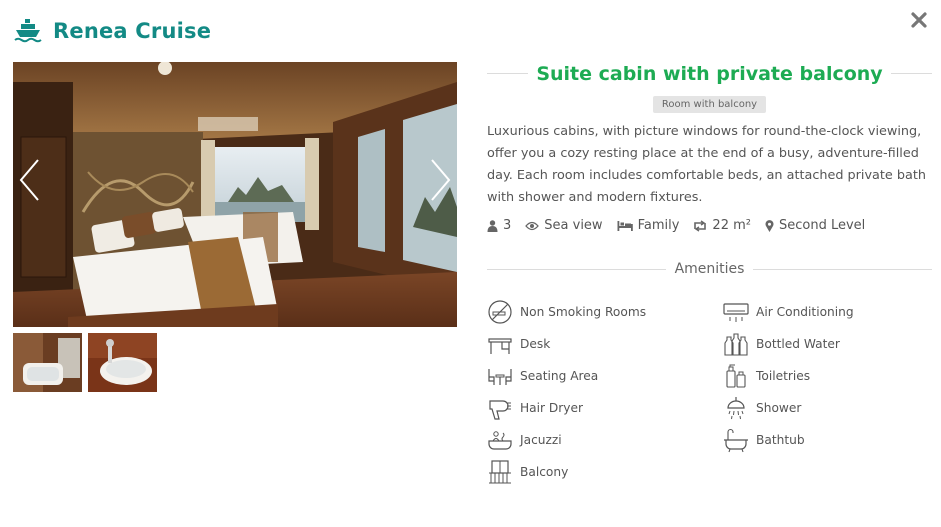 This screenshot has height=527, width=941. I want to click on map-marker-icon, so click(769, 225).